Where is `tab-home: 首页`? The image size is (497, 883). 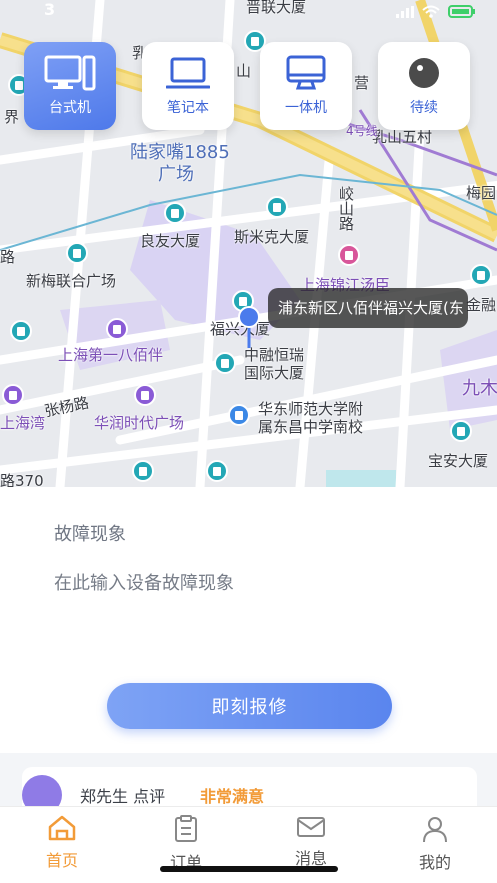
tab-home: 首页 is located at coordinates (62, 847).